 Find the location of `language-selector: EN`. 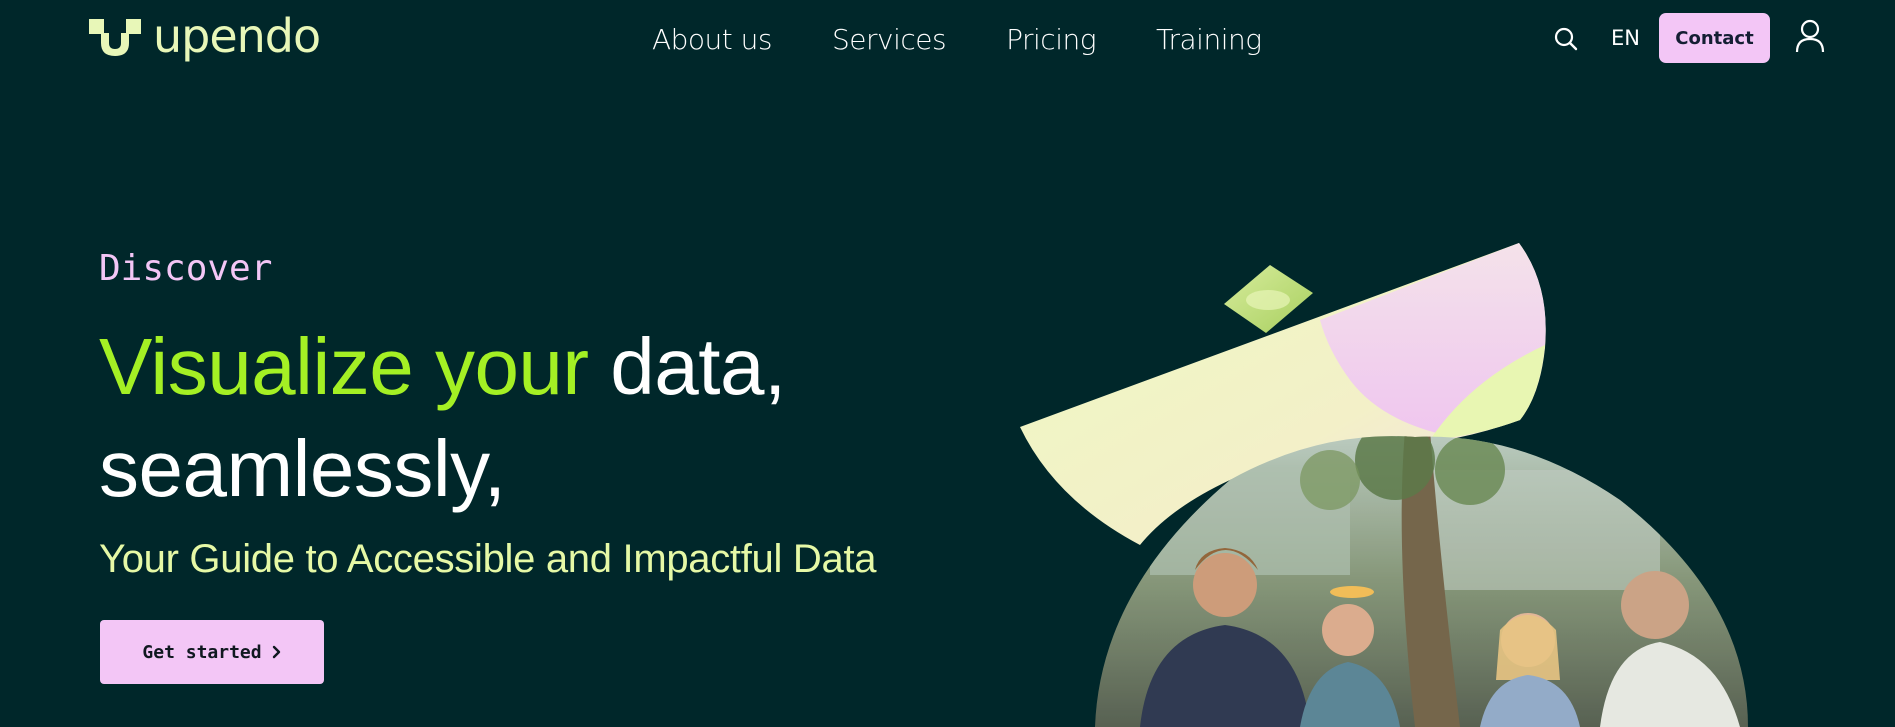

language-selector: EN is located at coordinates (1625, 38).